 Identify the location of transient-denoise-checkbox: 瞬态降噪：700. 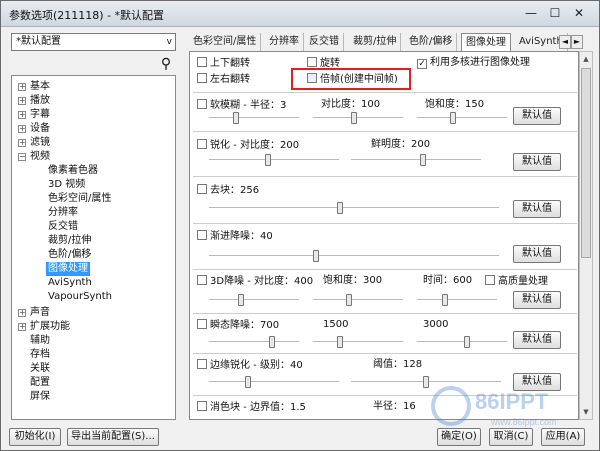
(238, 325).